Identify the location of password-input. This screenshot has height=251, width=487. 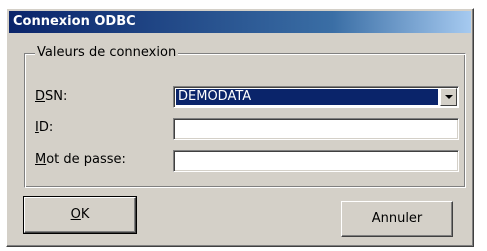
(316, 161).